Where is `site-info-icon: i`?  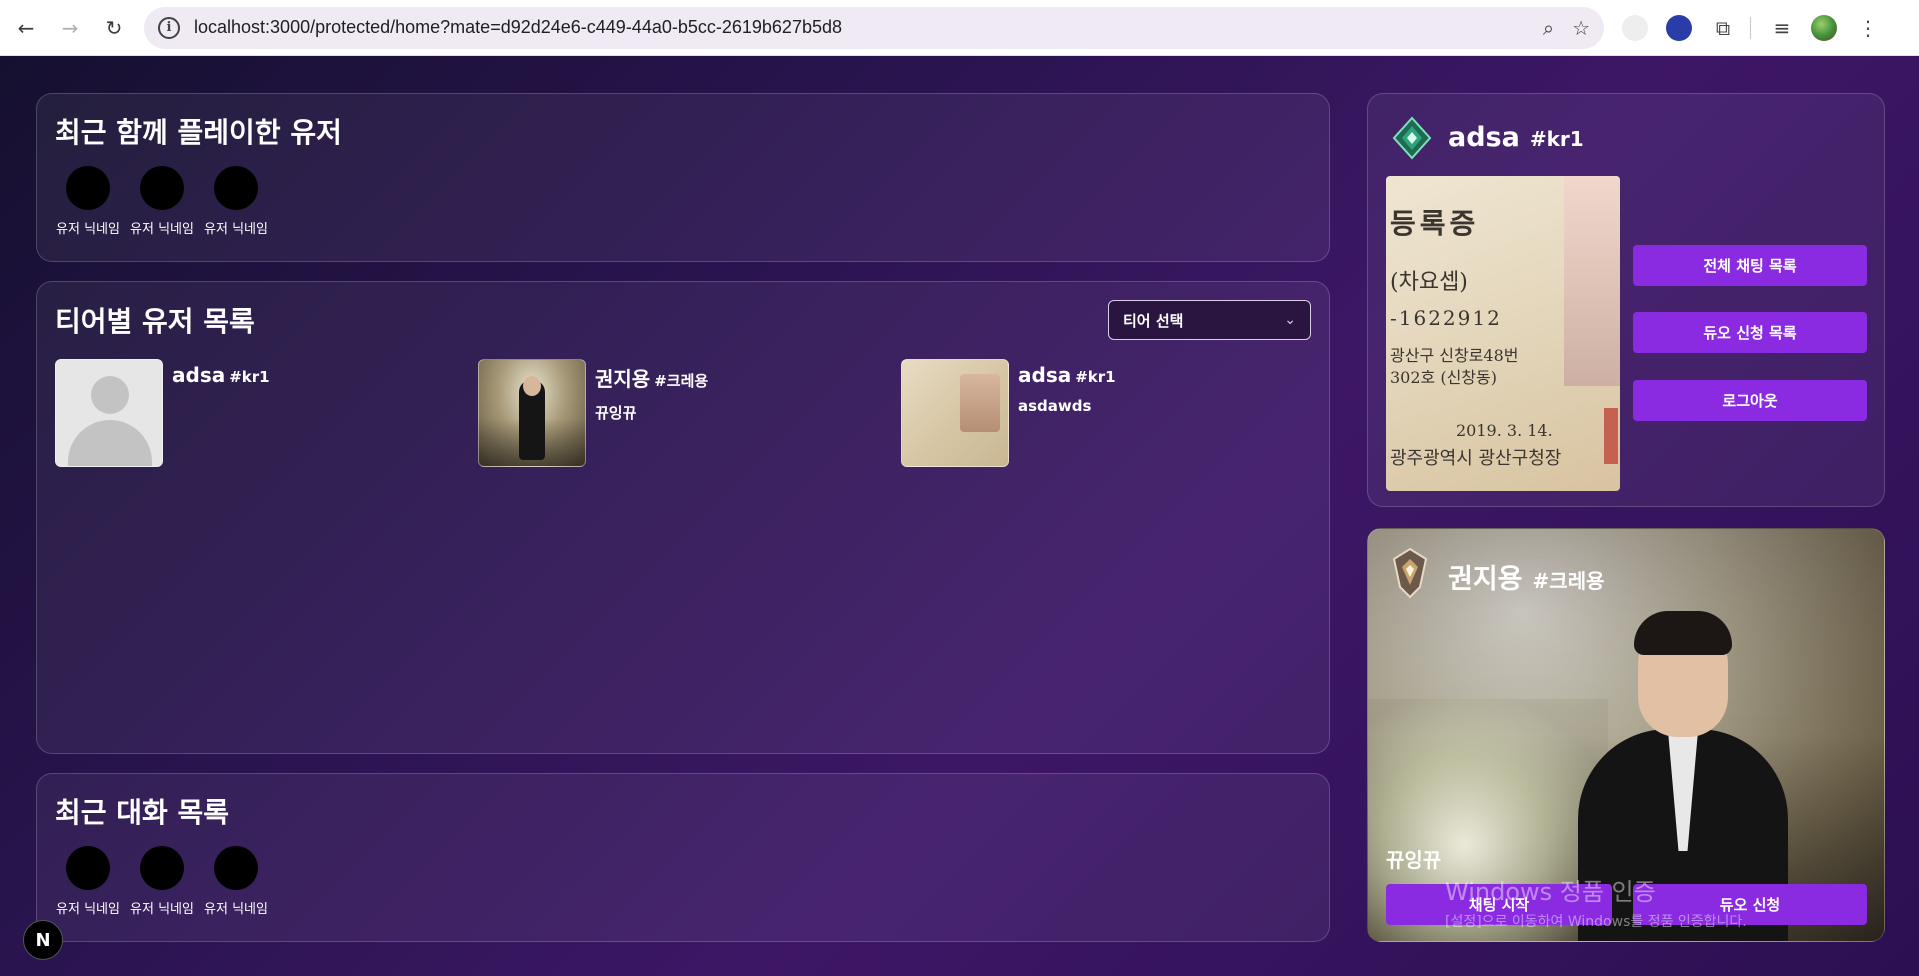 site-info-icon: i is located at coordinates (169, 27).